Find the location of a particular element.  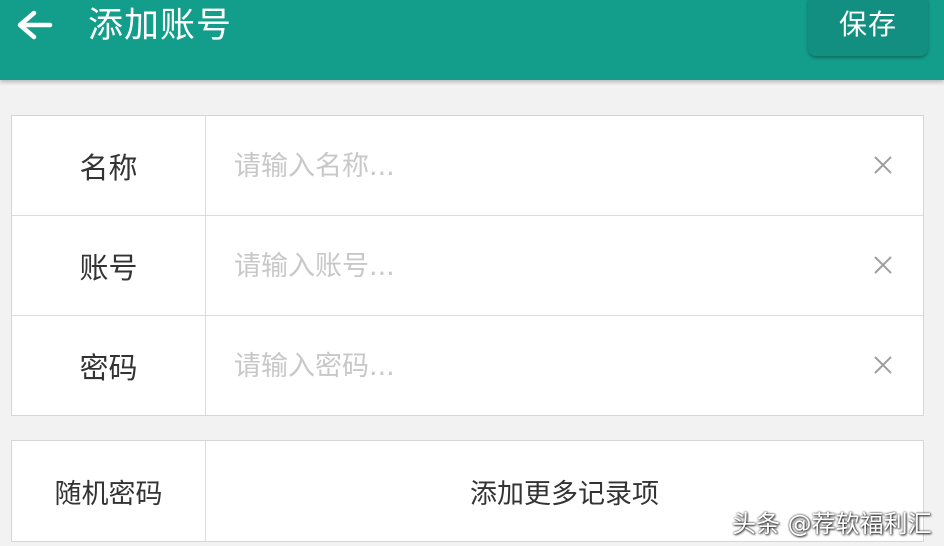

password-input is located at coordinates (534, 366).